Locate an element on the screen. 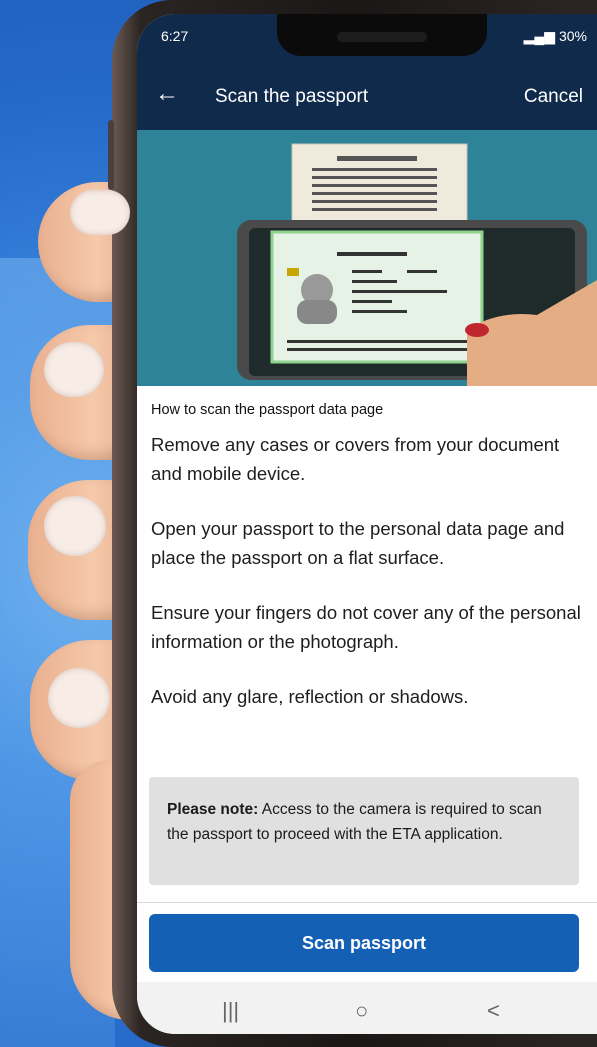 Image resolution: width=597 pixels, height=1047 pixels. instructions-heading: How to scan the passport data page is located at coordinates (267, 410).